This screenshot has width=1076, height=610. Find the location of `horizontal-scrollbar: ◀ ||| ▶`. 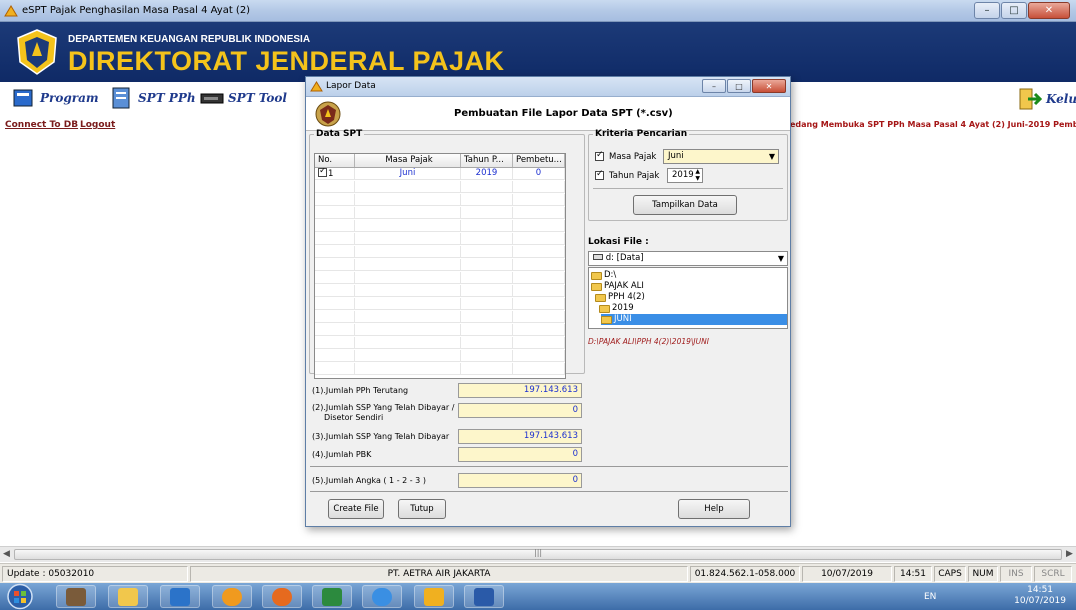

horizontal-scrollbar: ◀ ||| ▶ is located at coordinates (538, 554).